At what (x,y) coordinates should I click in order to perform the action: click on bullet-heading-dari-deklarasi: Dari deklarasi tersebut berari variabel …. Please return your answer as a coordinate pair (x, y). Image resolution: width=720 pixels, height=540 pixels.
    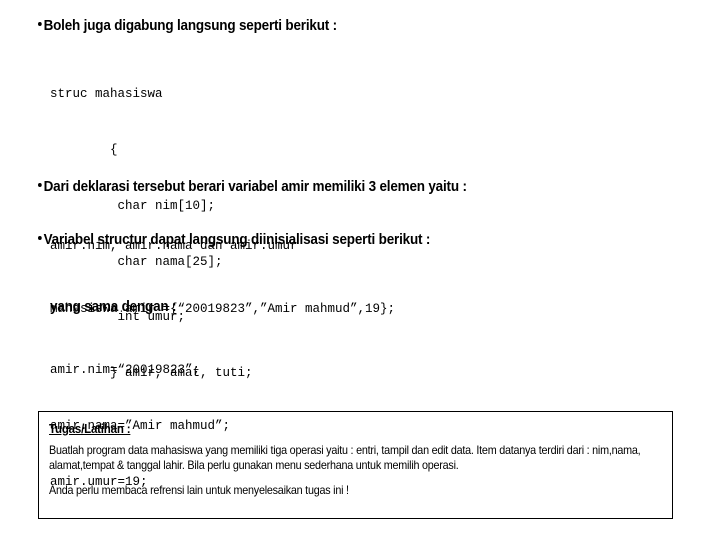
    Looking at the image, I should click on (252, 187).